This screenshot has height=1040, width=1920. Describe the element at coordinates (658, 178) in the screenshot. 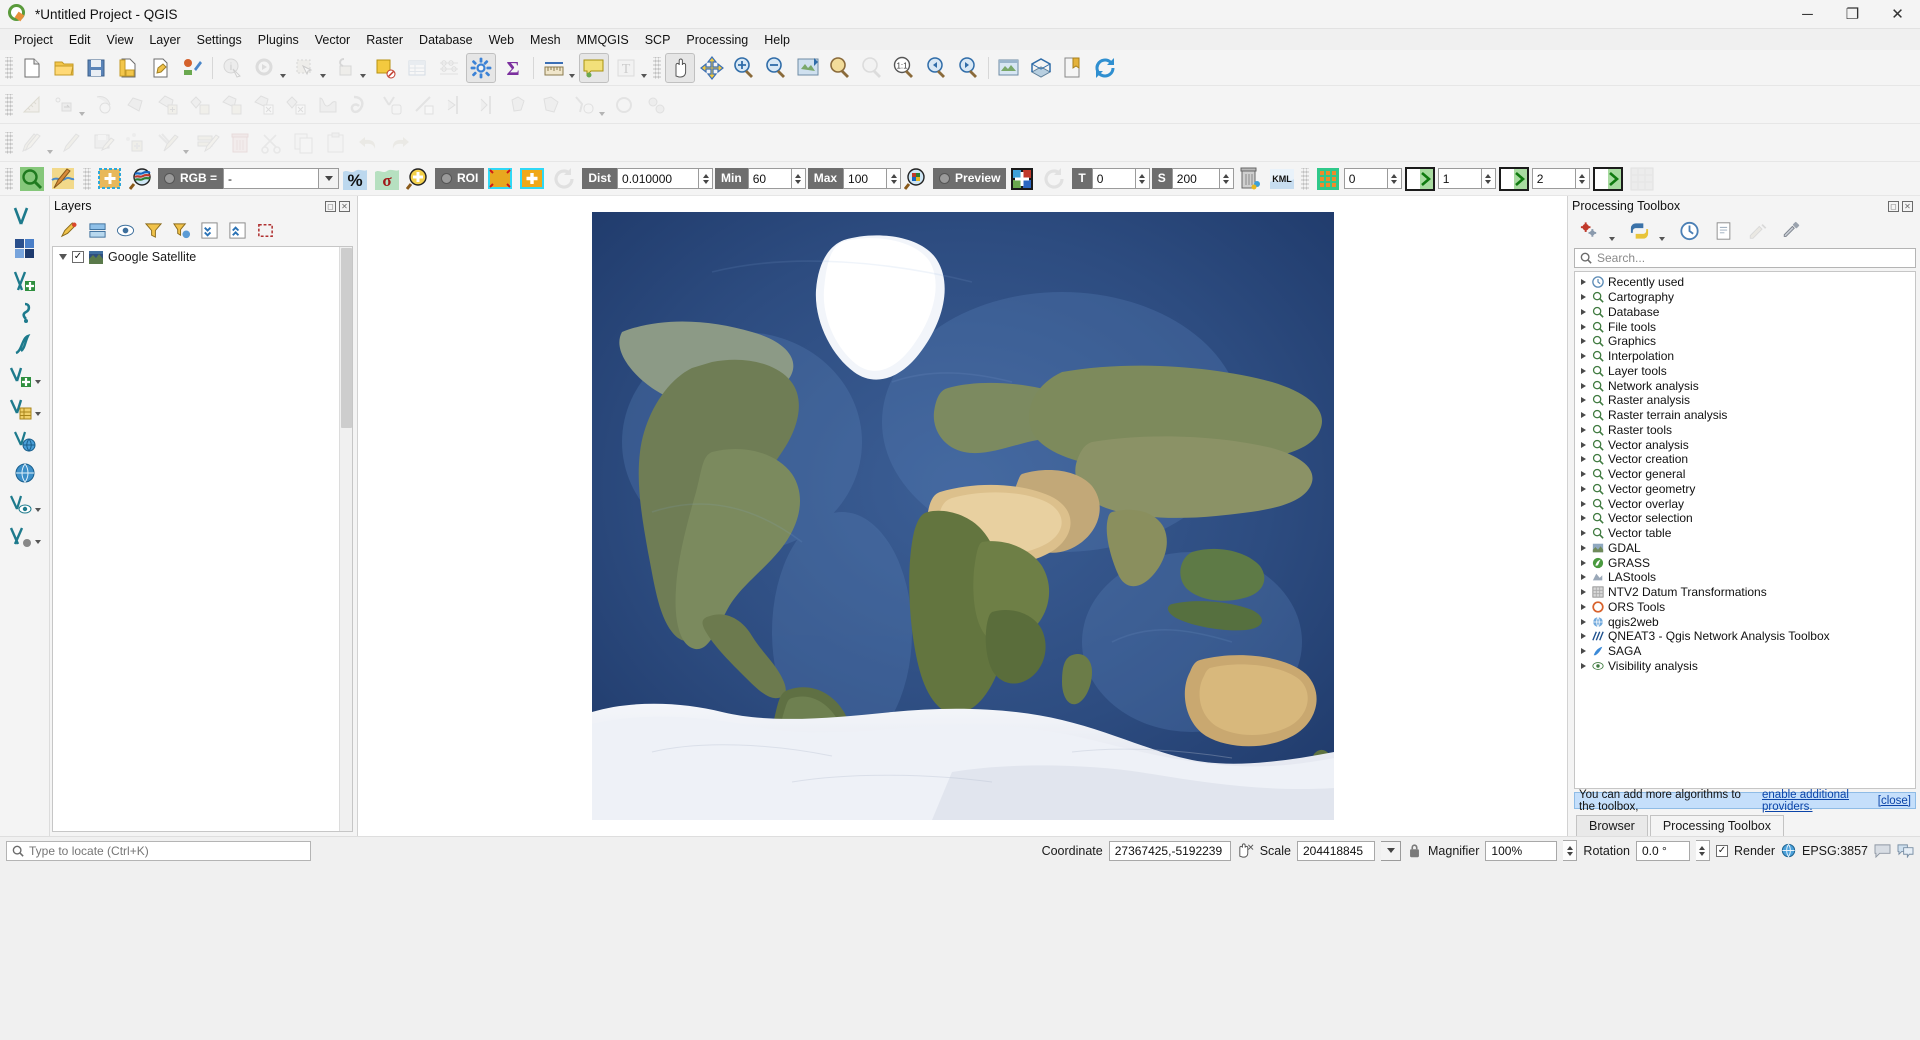

I see `dist-input: 0.010000` at that location.